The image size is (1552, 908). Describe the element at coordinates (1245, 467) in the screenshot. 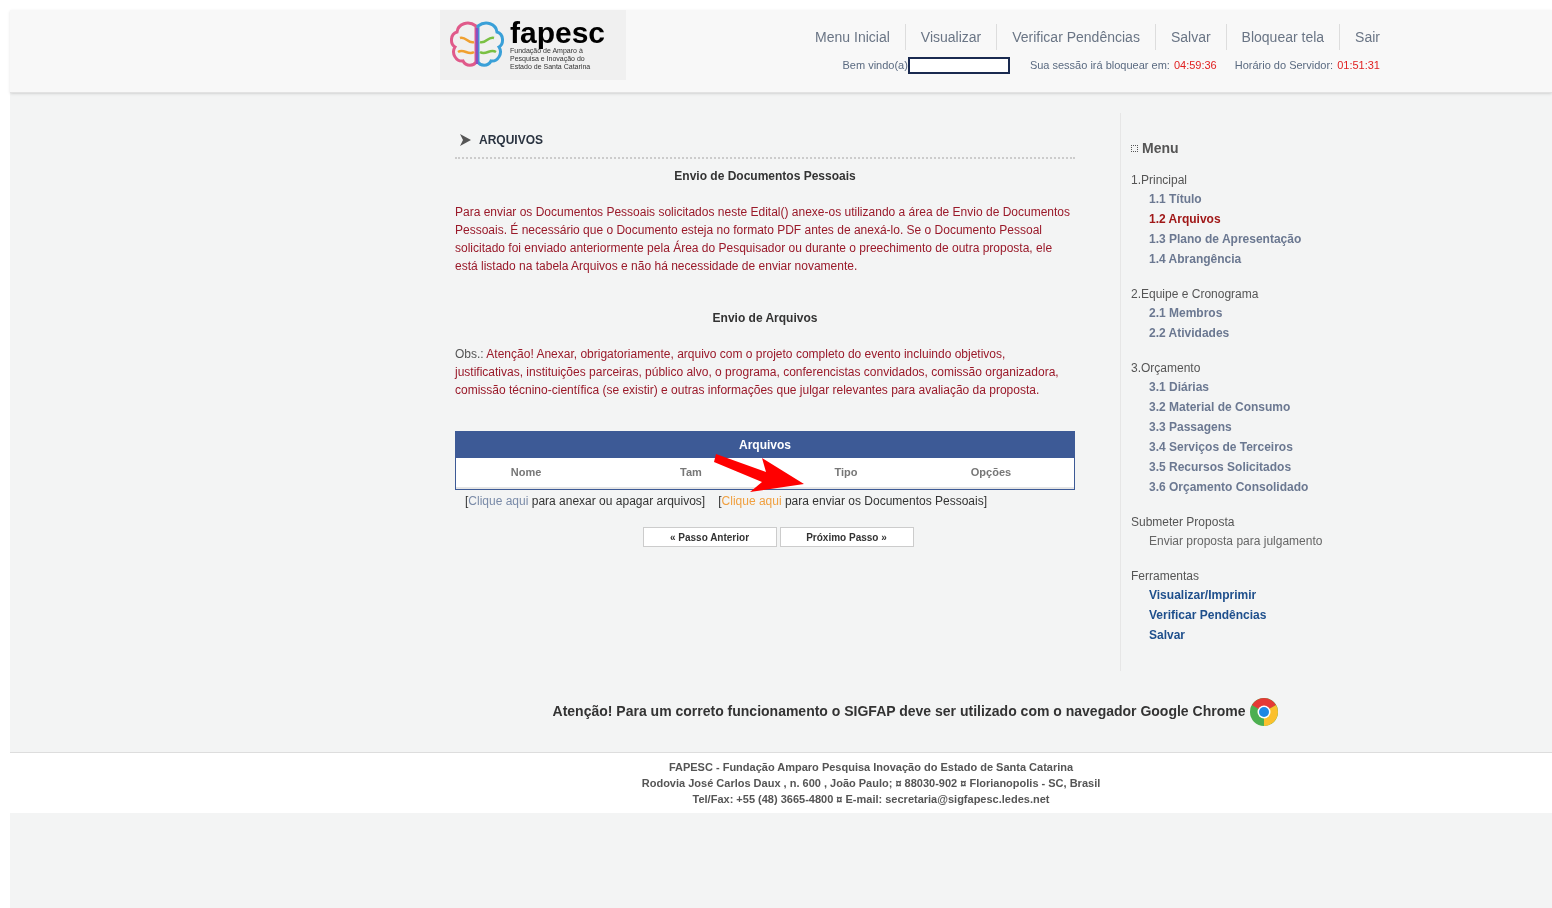

I see `menu-item: 3.5 Recursos Solicitados` at that location.